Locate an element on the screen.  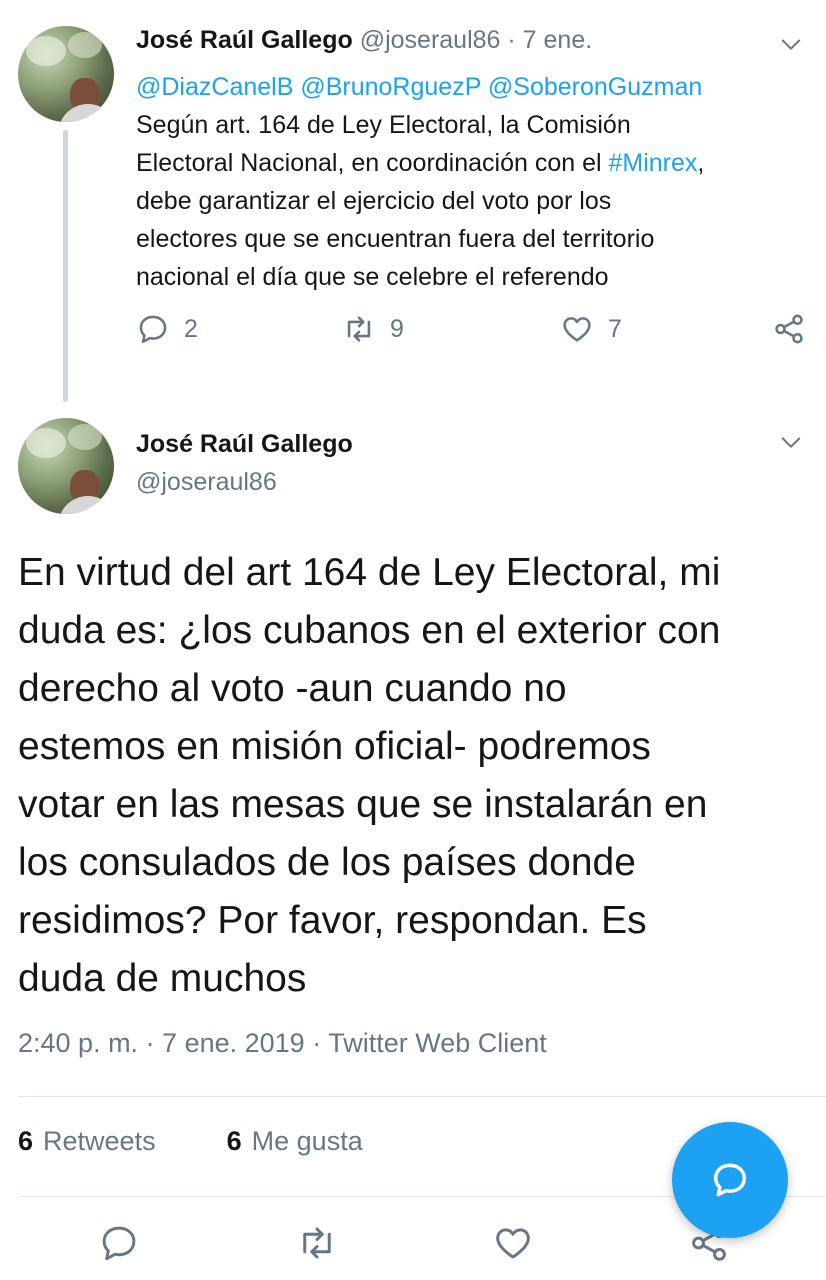
retweet-button: 9 is located at coordinates (373, 329).